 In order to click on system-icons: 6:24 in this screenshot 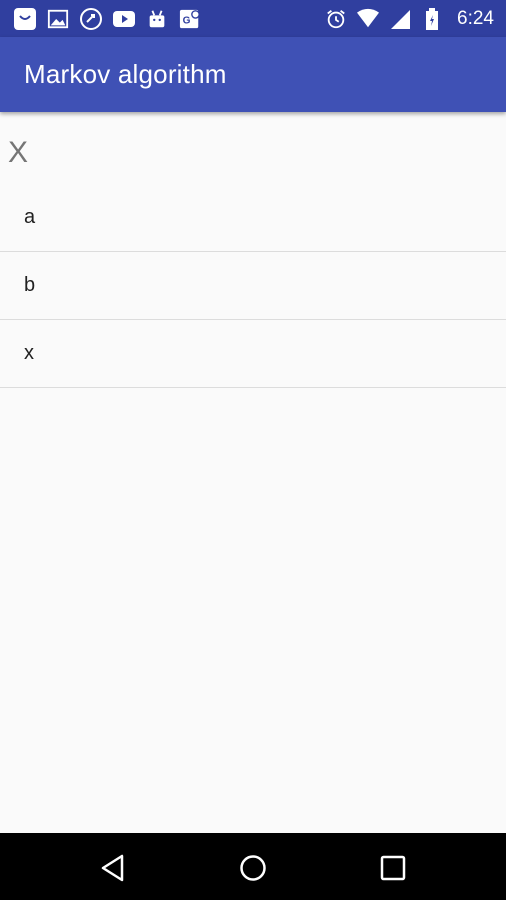, I will do `click(409, 18)`.